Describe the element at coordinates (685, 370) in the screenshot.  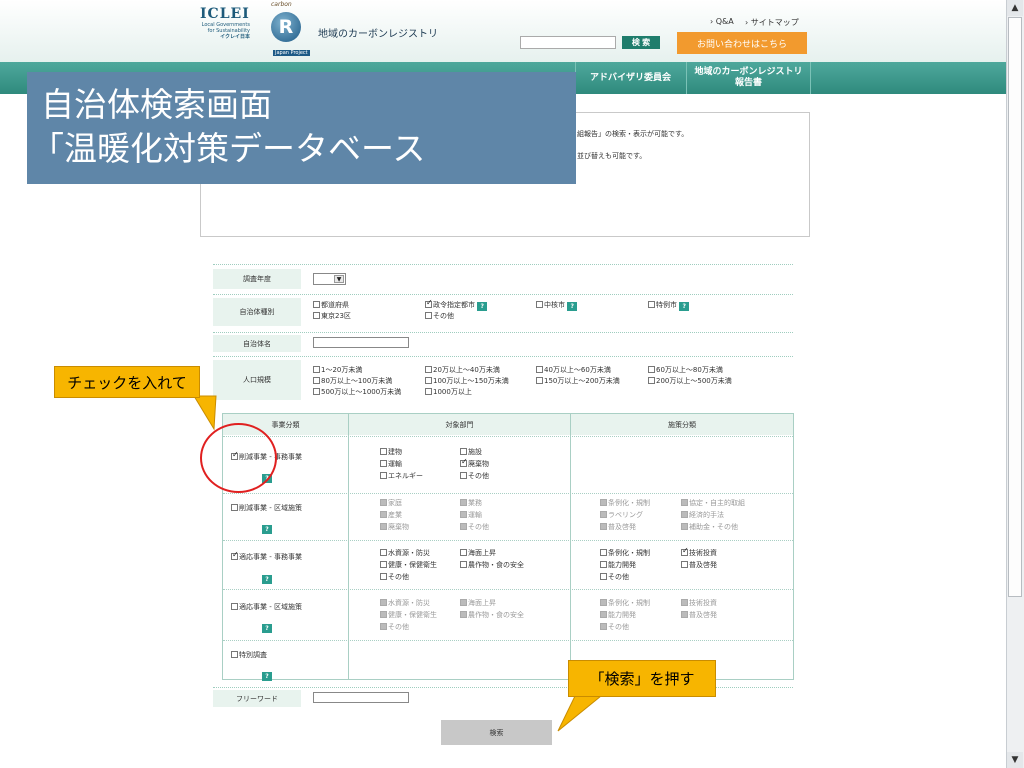
I see `pop-option: 60万以上～80万未満` at that location.